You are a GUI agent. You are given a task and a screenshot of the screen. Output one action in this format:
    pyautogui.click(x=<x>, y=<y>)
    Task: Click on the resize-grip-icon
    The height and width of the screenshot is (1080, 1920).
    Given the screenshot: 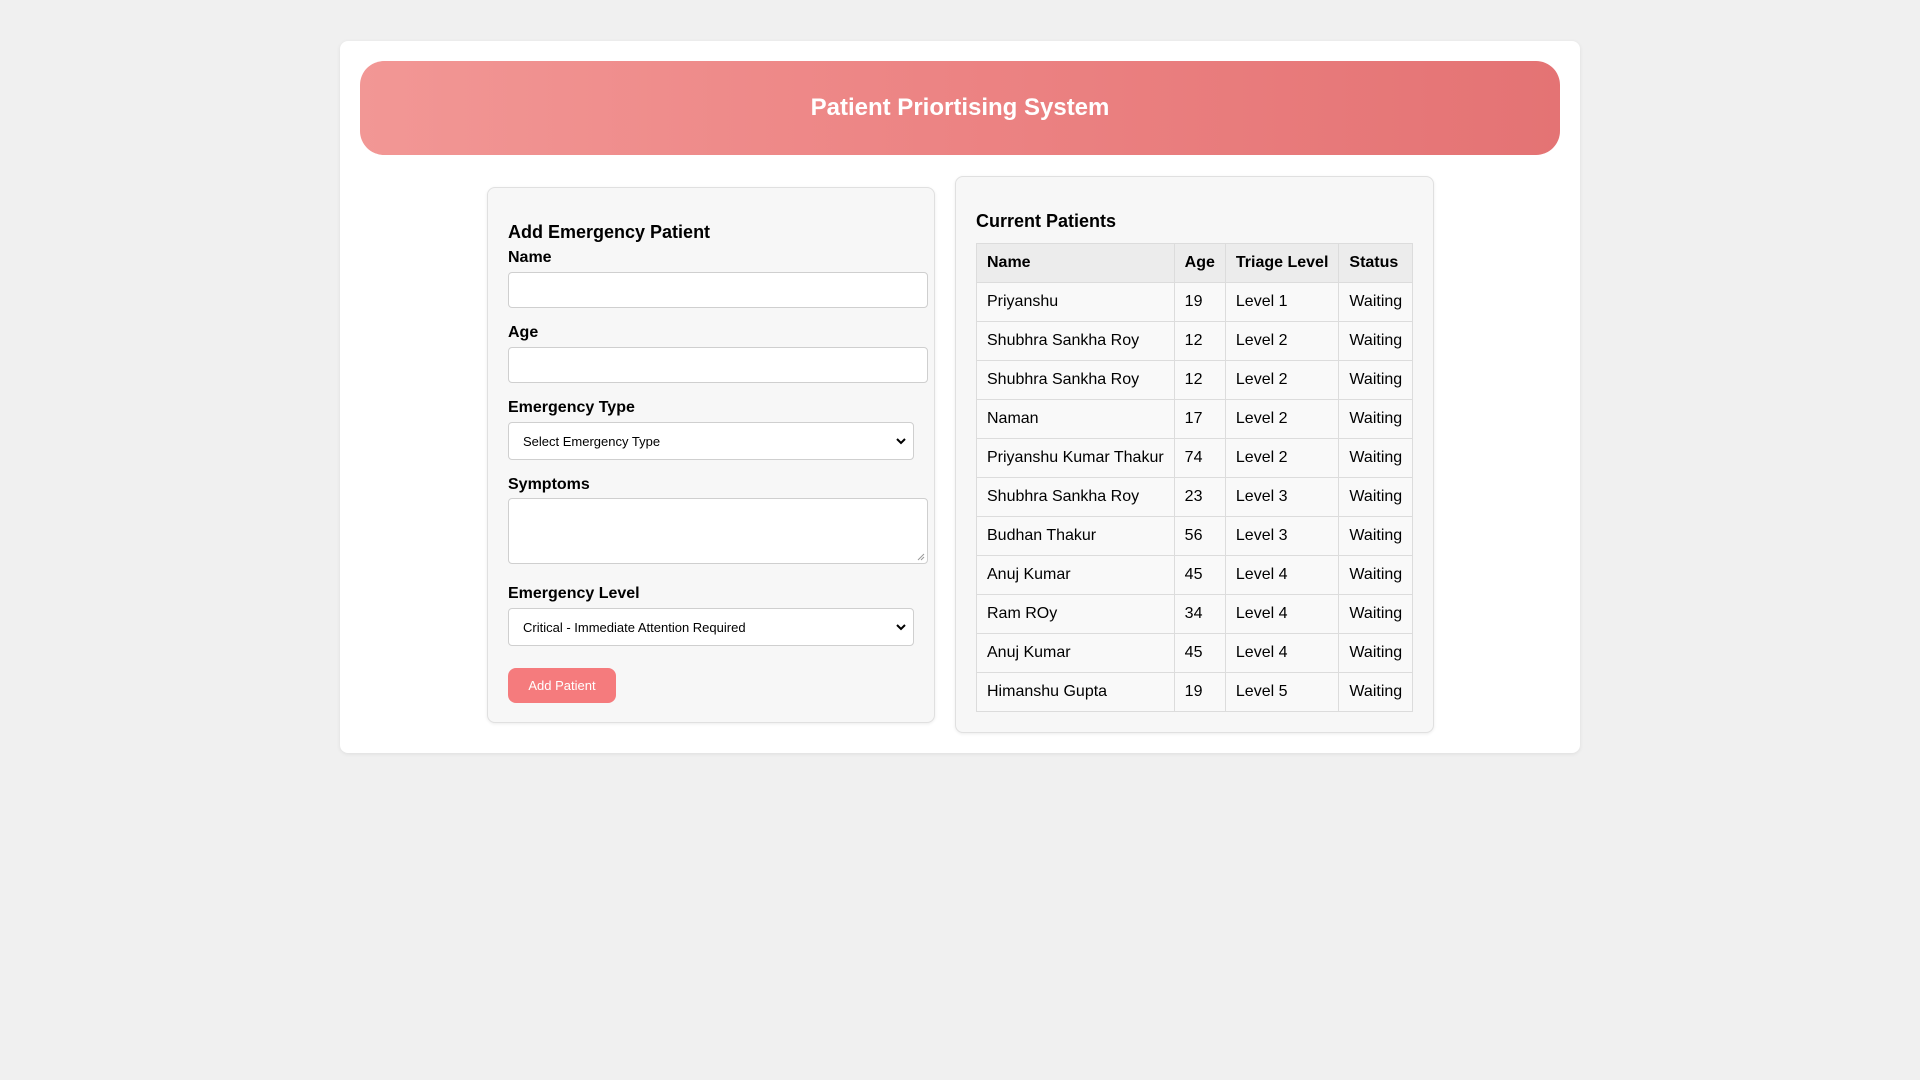 What is the action you would take?
    pyautogui.click(x=921, y=557)
    